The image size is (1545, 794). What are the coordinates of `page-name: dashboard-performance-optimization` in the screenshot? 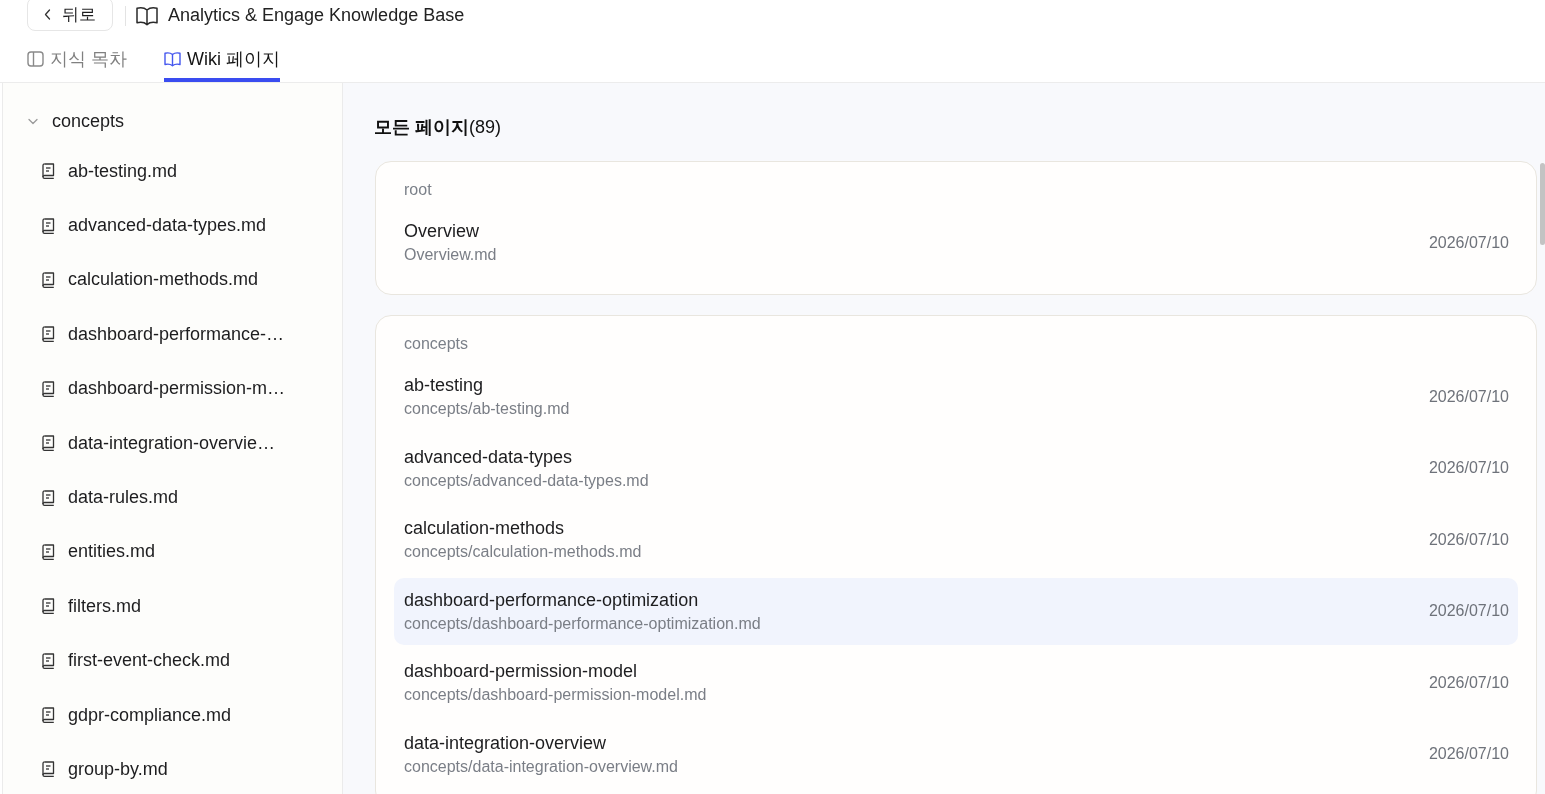 It's located at (551, 600).